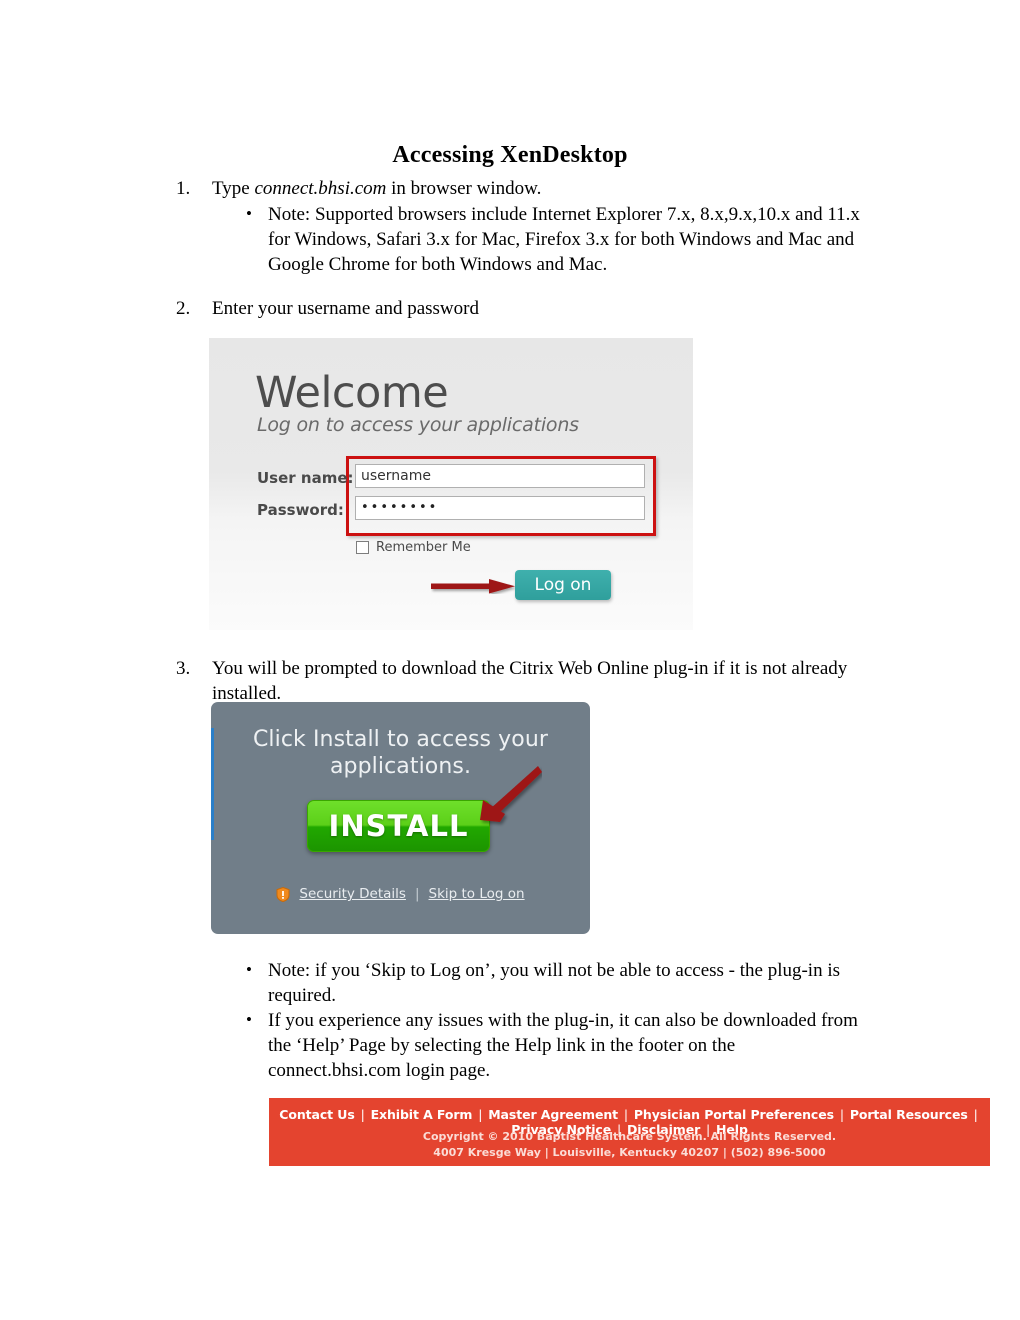  What do you see at coordinates (526, 308) in the screenshot?
I see `step-2: 2. Enter your username and password` at bounding box center [526, 308].